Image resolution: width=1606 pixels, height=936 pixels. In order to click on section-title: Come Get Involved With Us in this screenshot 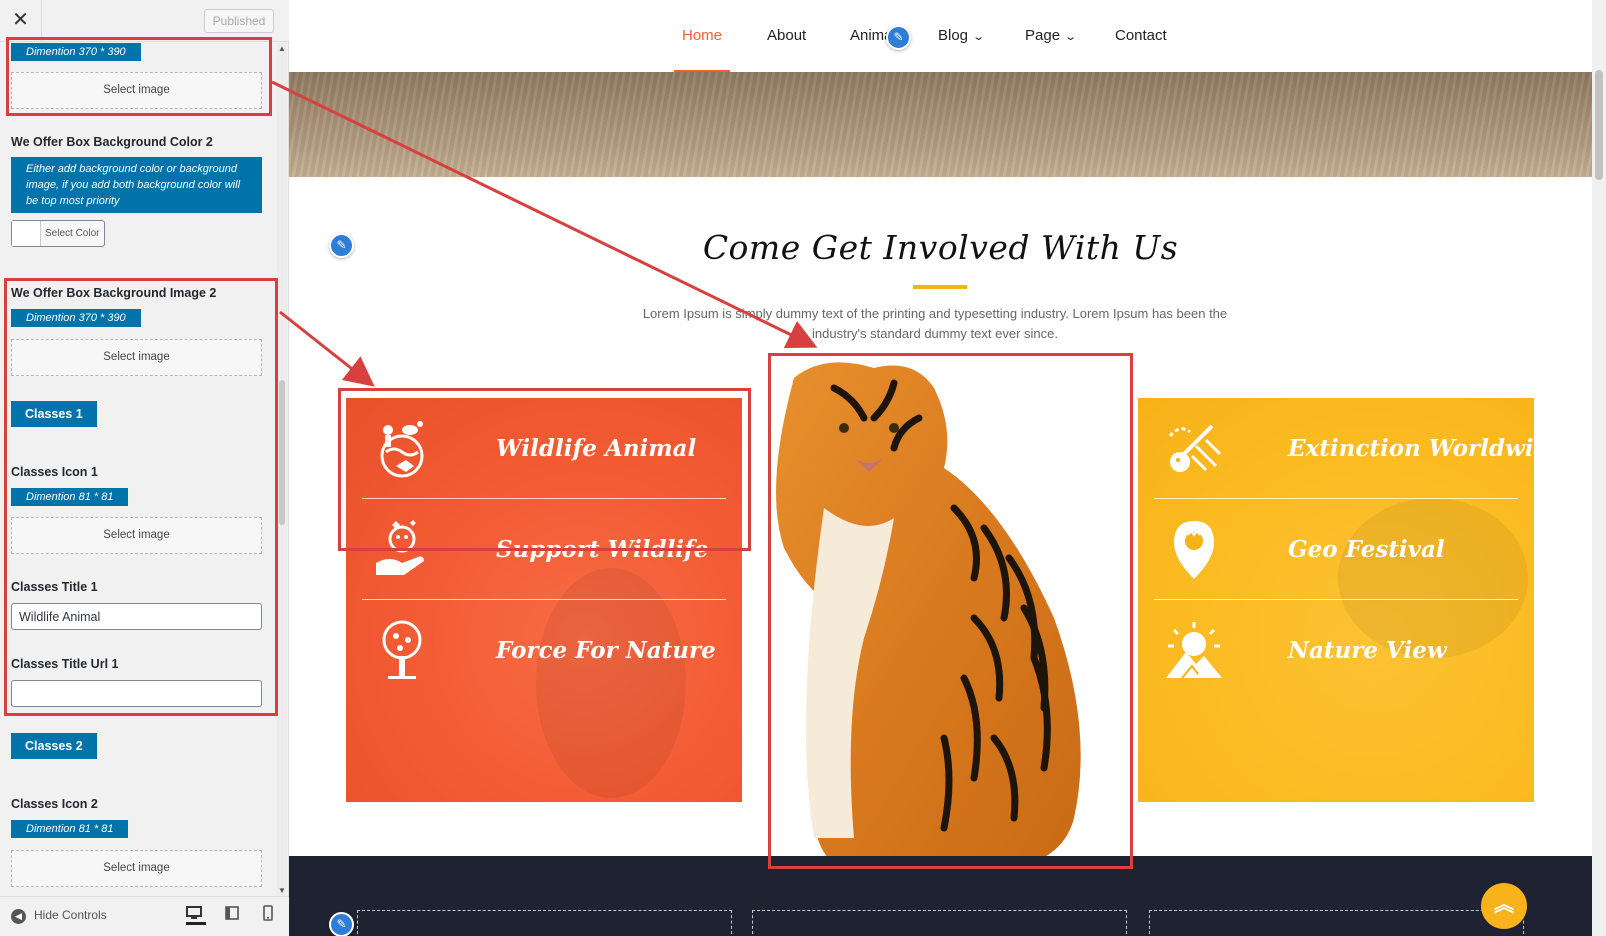, I will do `click(940, 247)`.